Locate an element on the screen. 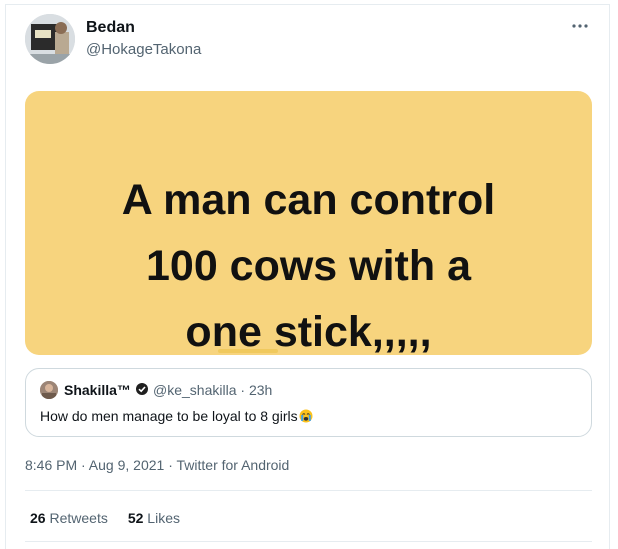 The width and height of the screenshot is (618, 549). more-dots-icon is located at coordinates (580, 25).